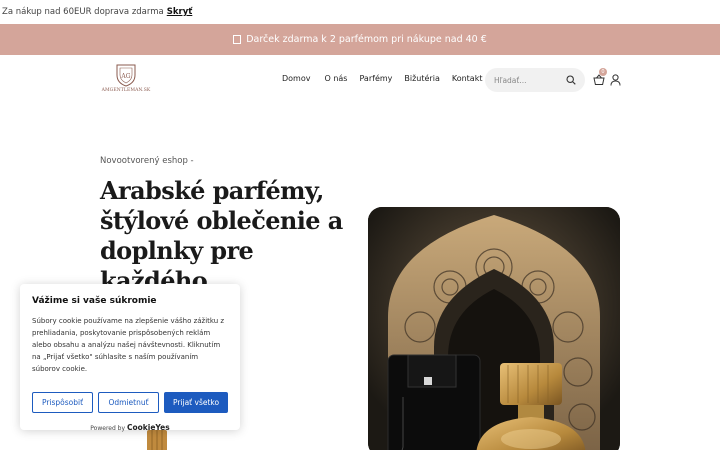 Image resolution: width=720 pixels, height=450 pixels. What do you see at coordinates (335, 78) in the screenshot?
I see `nav-item-o-nas: O nás` at bounding box center [335, 78].